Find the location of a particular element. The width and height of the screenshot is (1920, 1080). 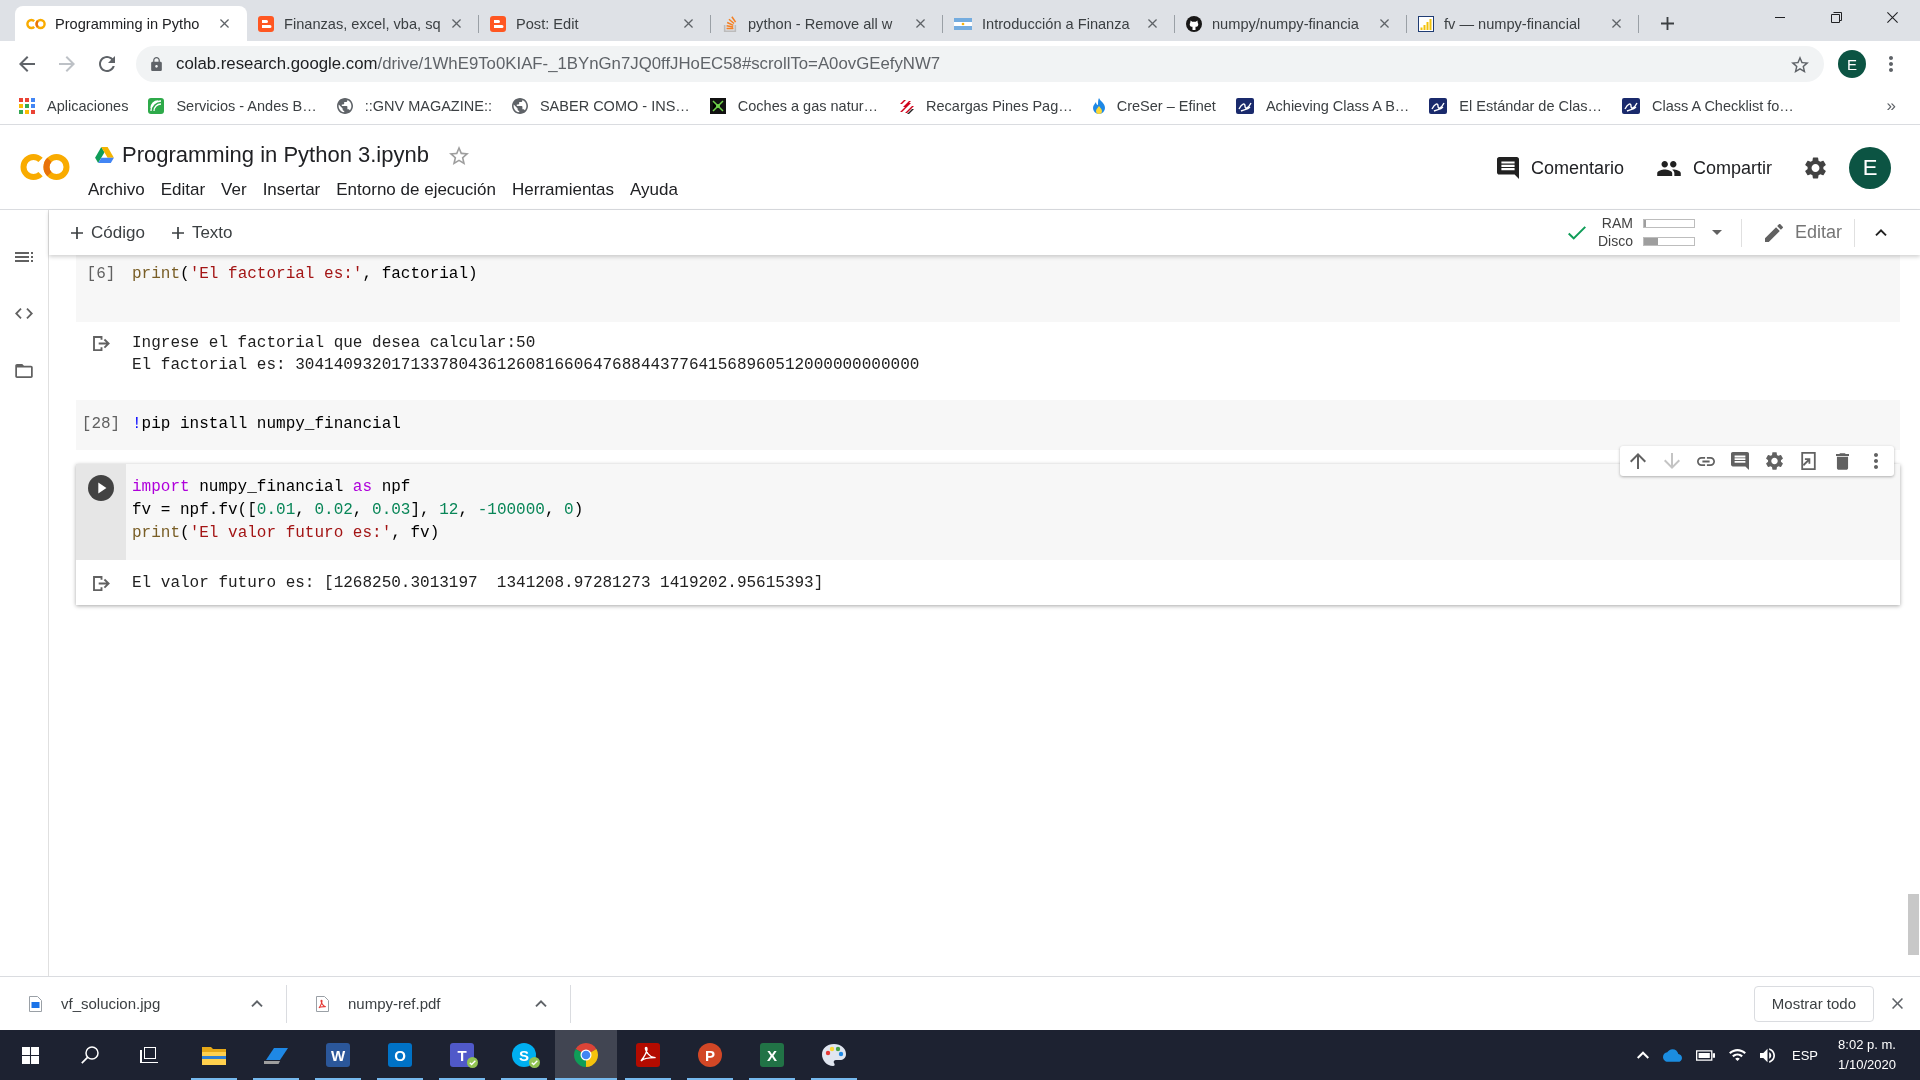

edit-button: Editar is located at coordinates (1802, 232).